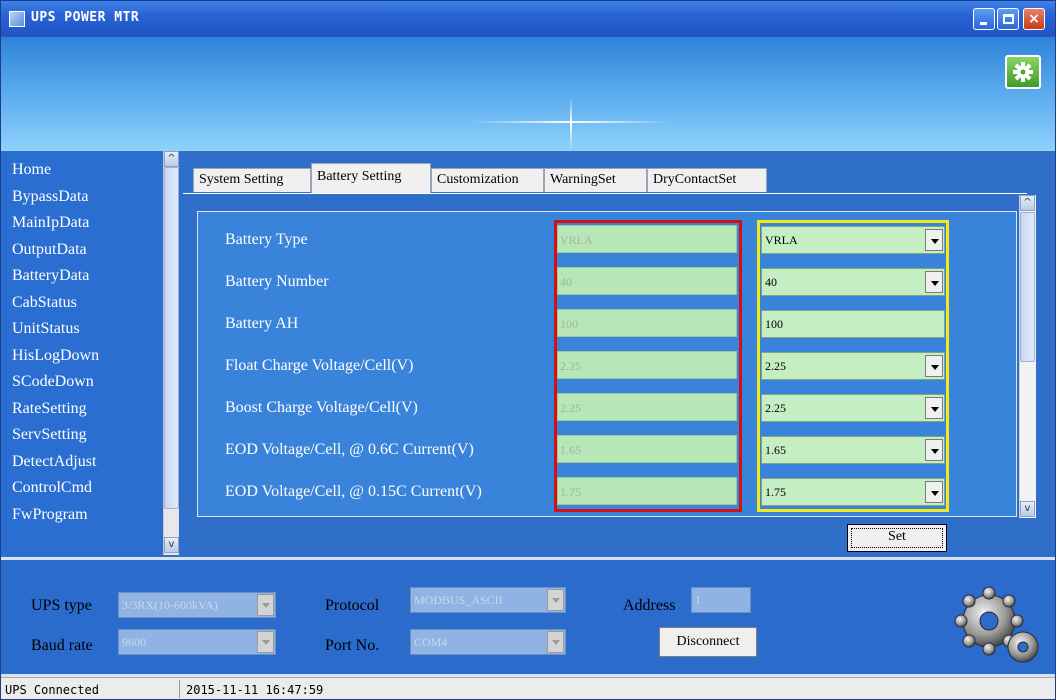 Image resolution: width=1056 pixels, height=700 pixels. What do you see at coordinates (55, 462) in the screenshot?
I see `sidebar-item-detectadjust: DetectAdjust` at bounding box center [55, 462].